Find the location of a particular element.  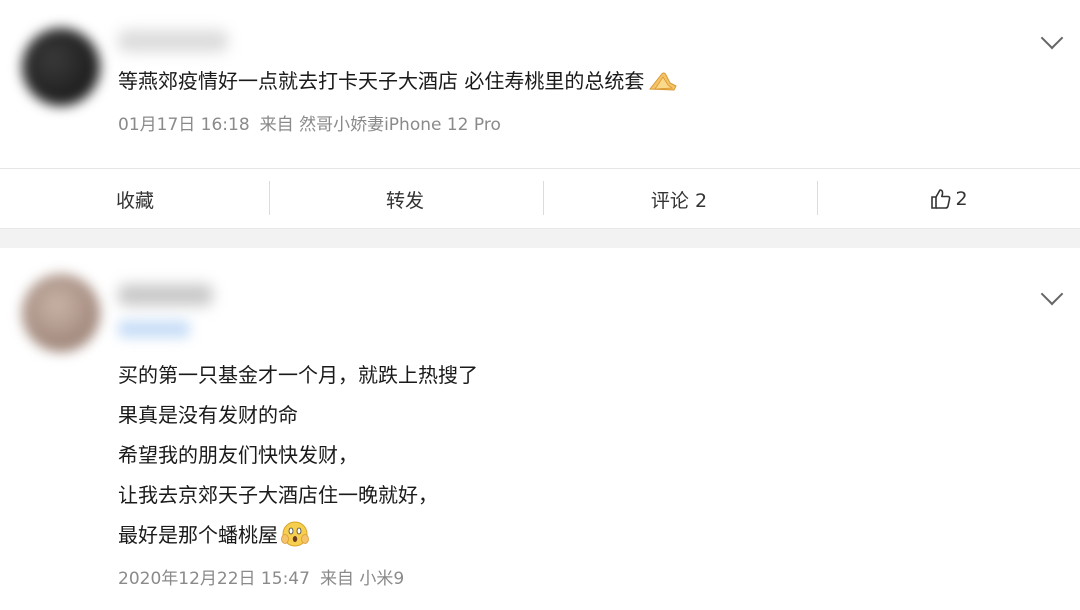

repost-label: 转发 is located at coordinates (404, 200).